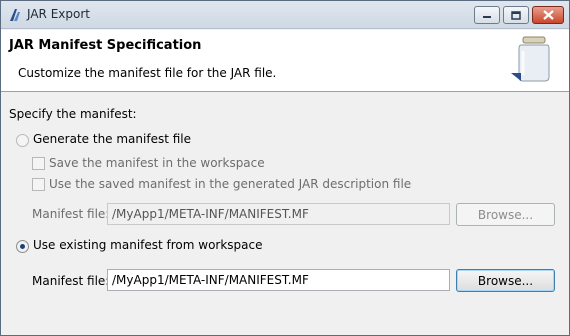 This screenshot has width=570, height=336. I want to click on window-title: JAR Export, so click(58, 14).